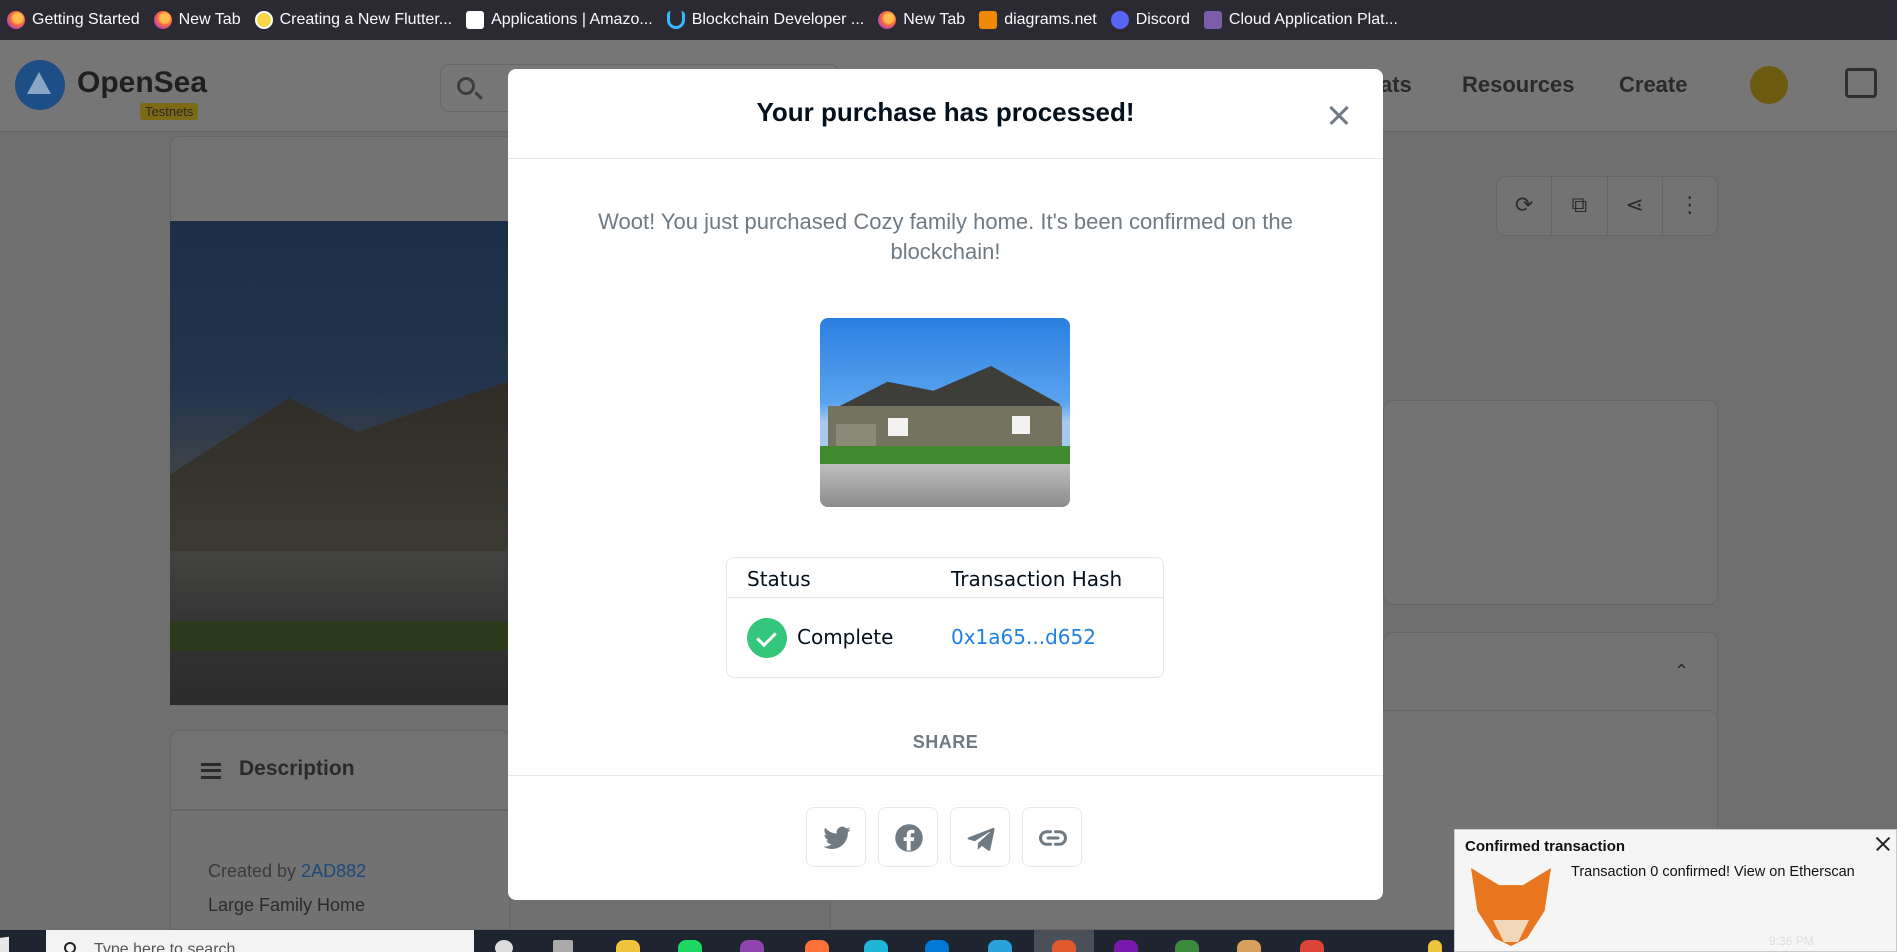 The image size is (1897, 952). I want to click on road-shape, so click(945, 485).